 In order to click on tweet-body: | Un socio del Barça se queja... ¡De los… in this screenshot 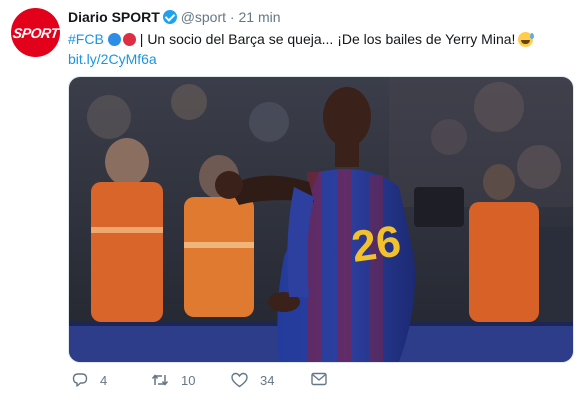, I will do `click(327, 39)`.